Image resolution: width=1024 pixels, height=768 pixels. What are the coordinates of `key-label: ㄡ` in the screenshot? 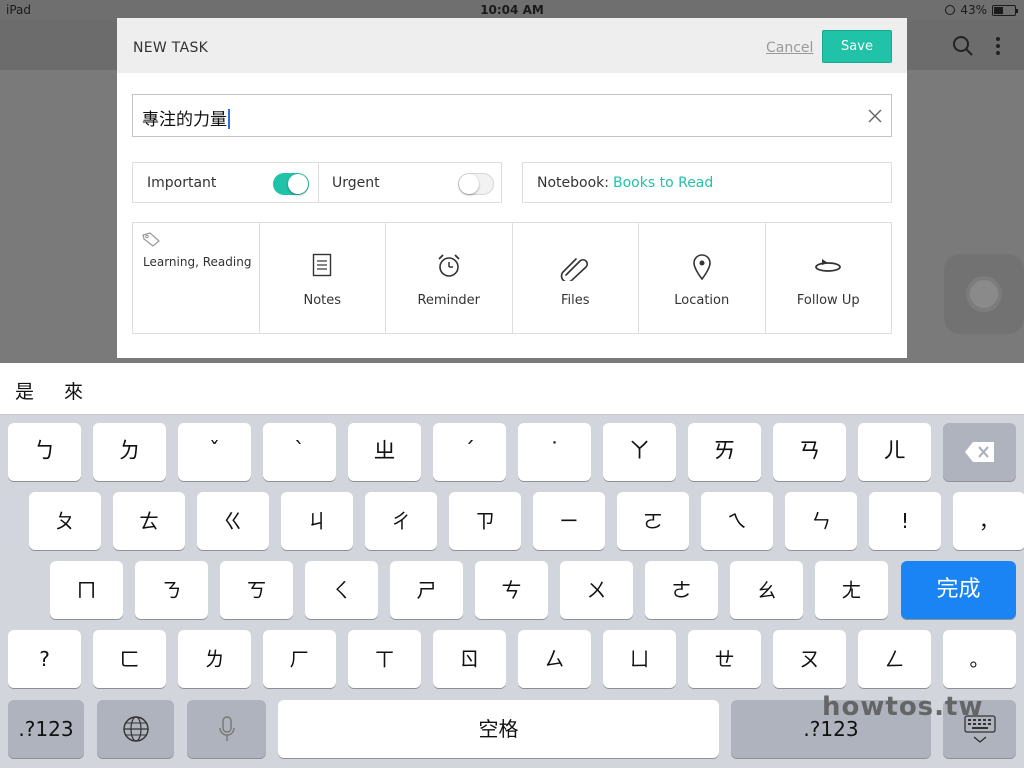 It's located at (809, 659).